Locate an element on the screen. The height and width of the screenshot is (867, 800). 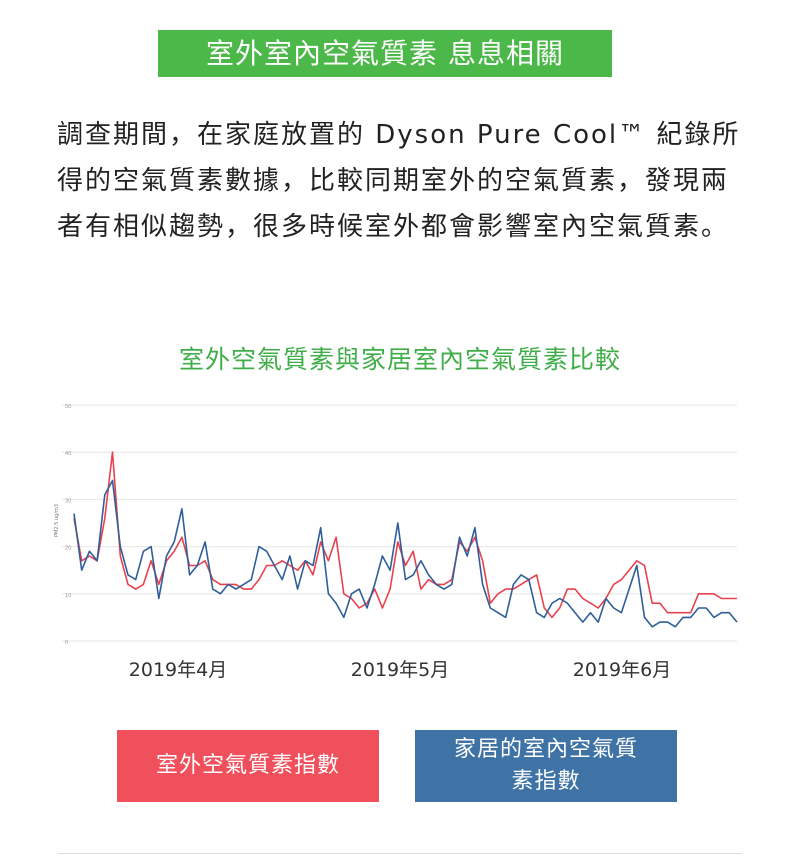
y-tick-label: 20 is located at coordinates (68, 549).